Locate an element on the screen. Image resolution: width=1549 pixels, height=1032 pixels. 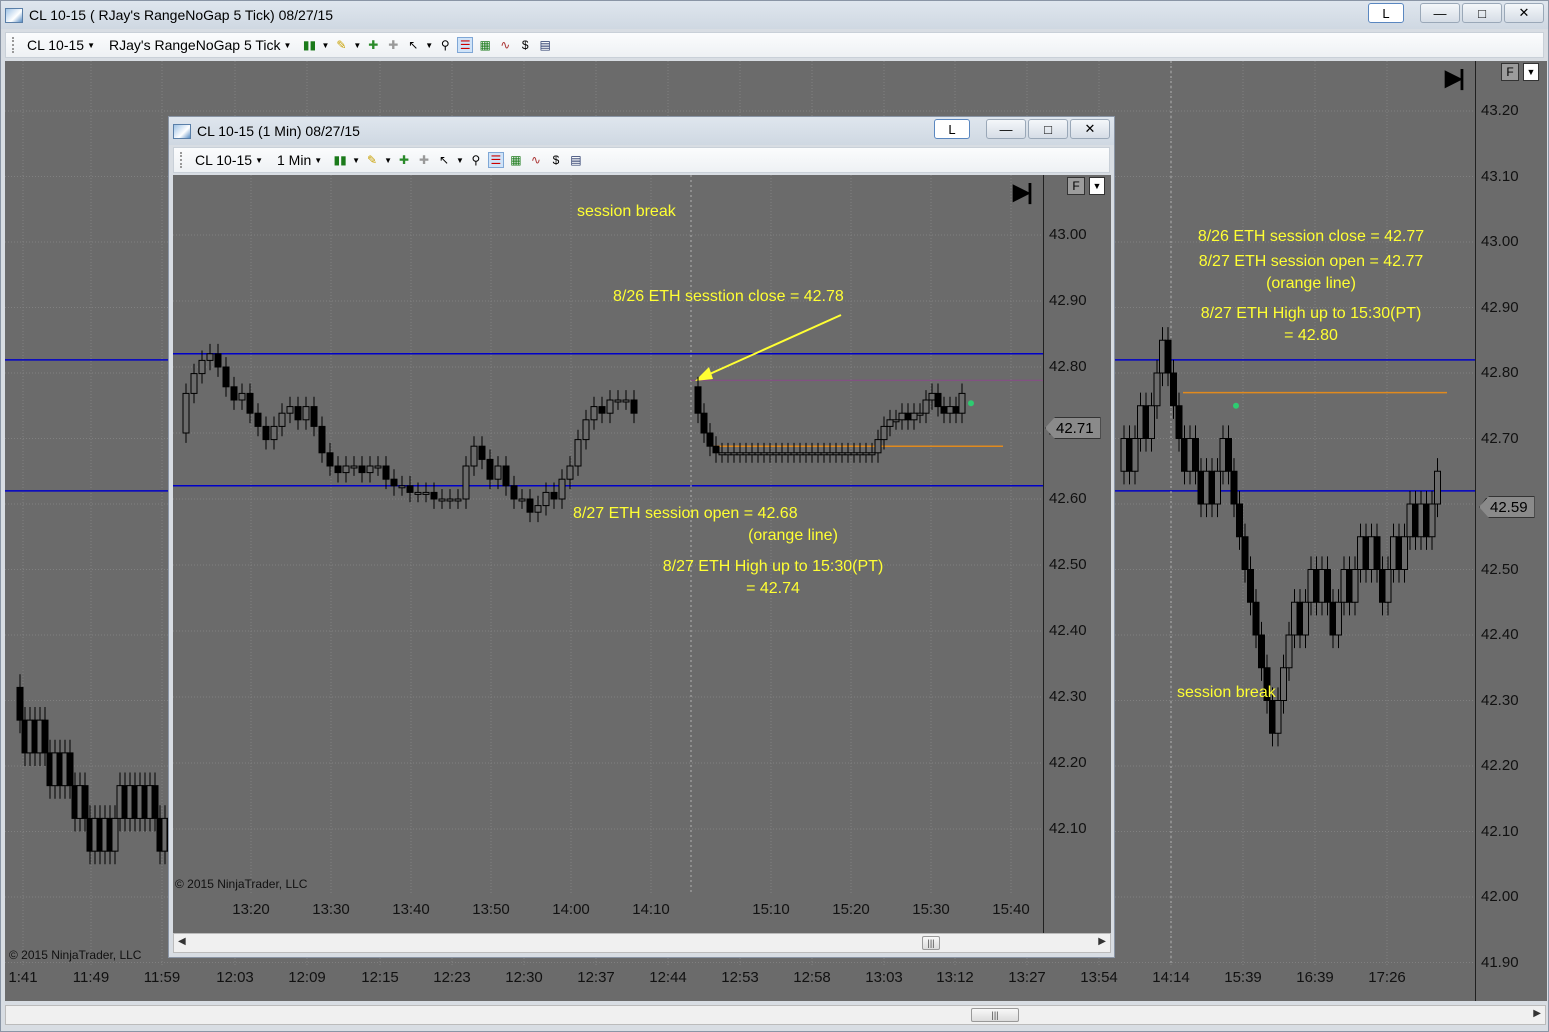
inner-ann-close: 8/26 ETH sesstion close = 42.78 is located at coordinates (728, 296).